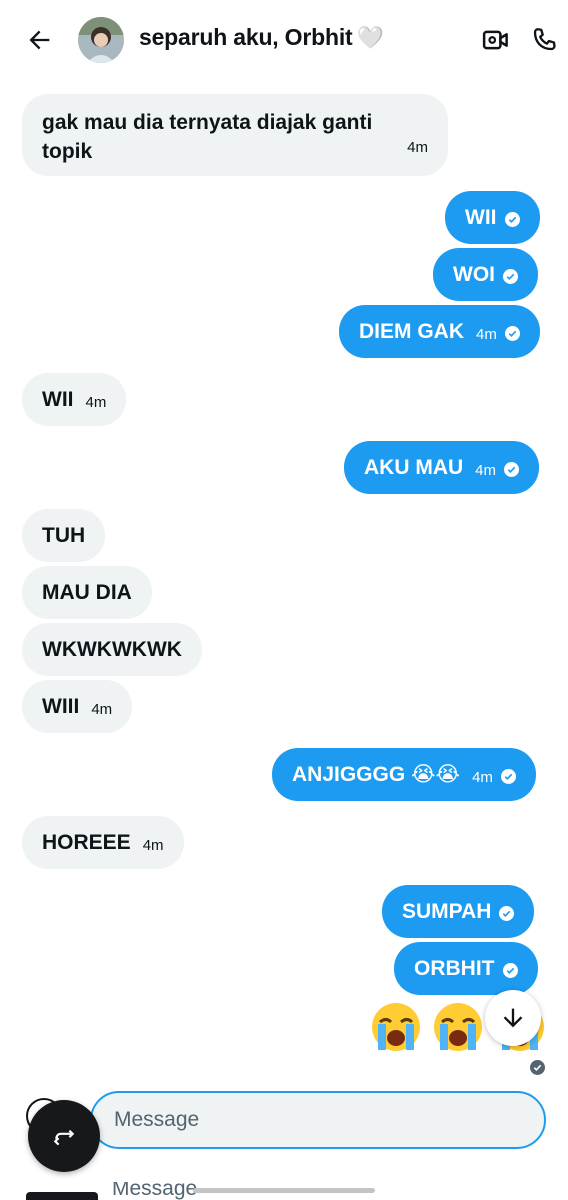 The height and width of the screenshot is (1200, 568). I want to click on message-text: SUMPAH, so click(447, 911).